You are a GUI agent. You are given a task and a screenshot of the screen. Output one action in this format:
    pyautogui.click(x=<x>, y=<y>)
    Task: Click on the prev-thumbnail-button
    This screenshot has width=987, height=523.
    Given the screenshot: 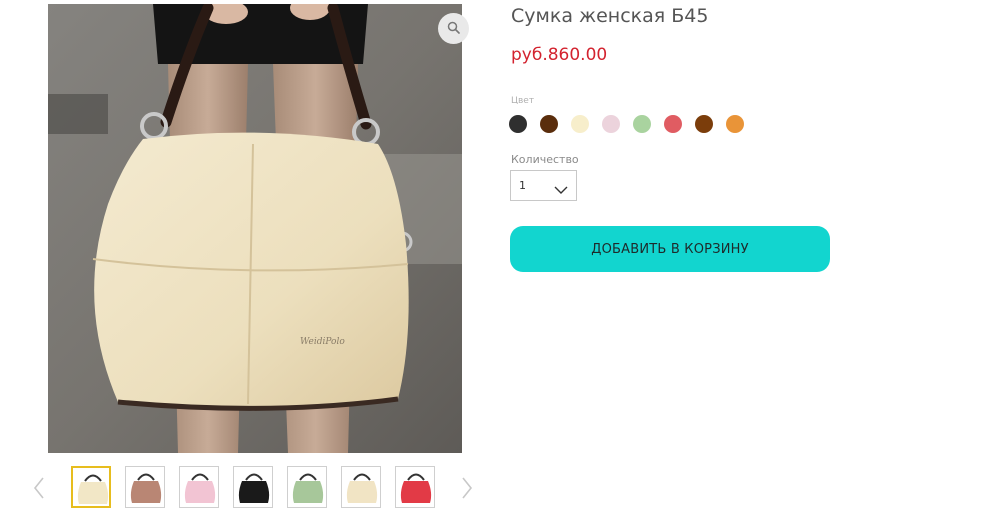 What is the action you would take?
    pyautogui.click(x=39, y=488)
    